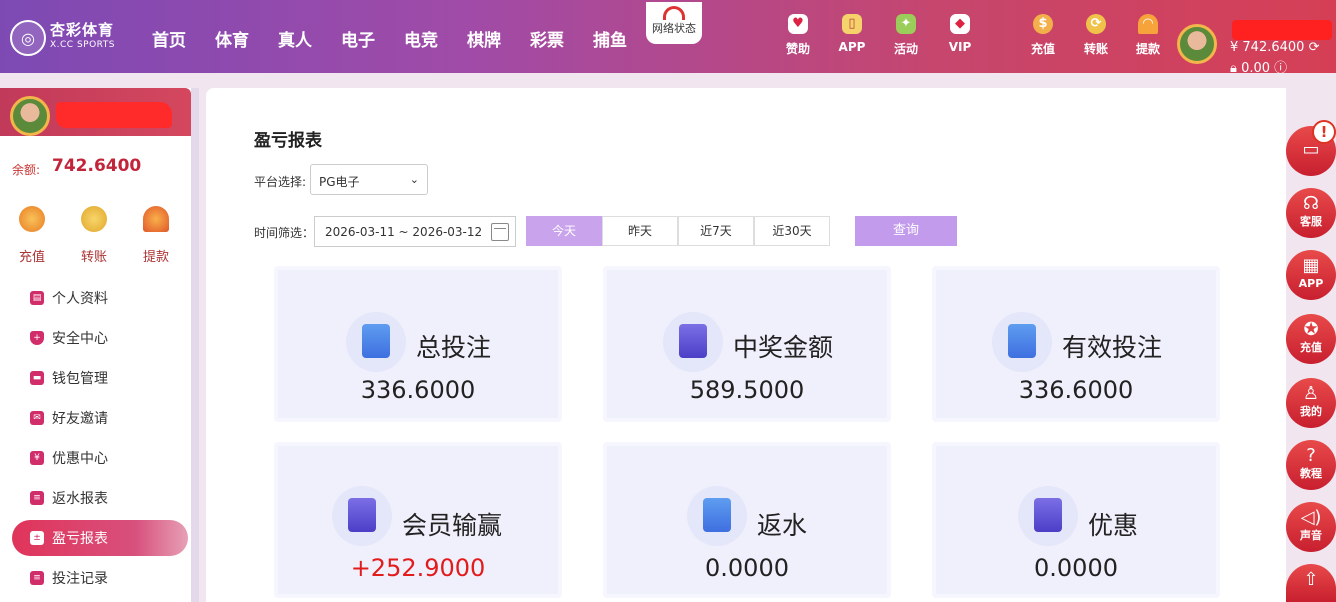 The image size is (1336, 602). What do you see at coordinates (100, 578) in the screenshot?
I see `sidebar-item-bet-records: ≡ 投注记录` at bounding box center [100, 578].